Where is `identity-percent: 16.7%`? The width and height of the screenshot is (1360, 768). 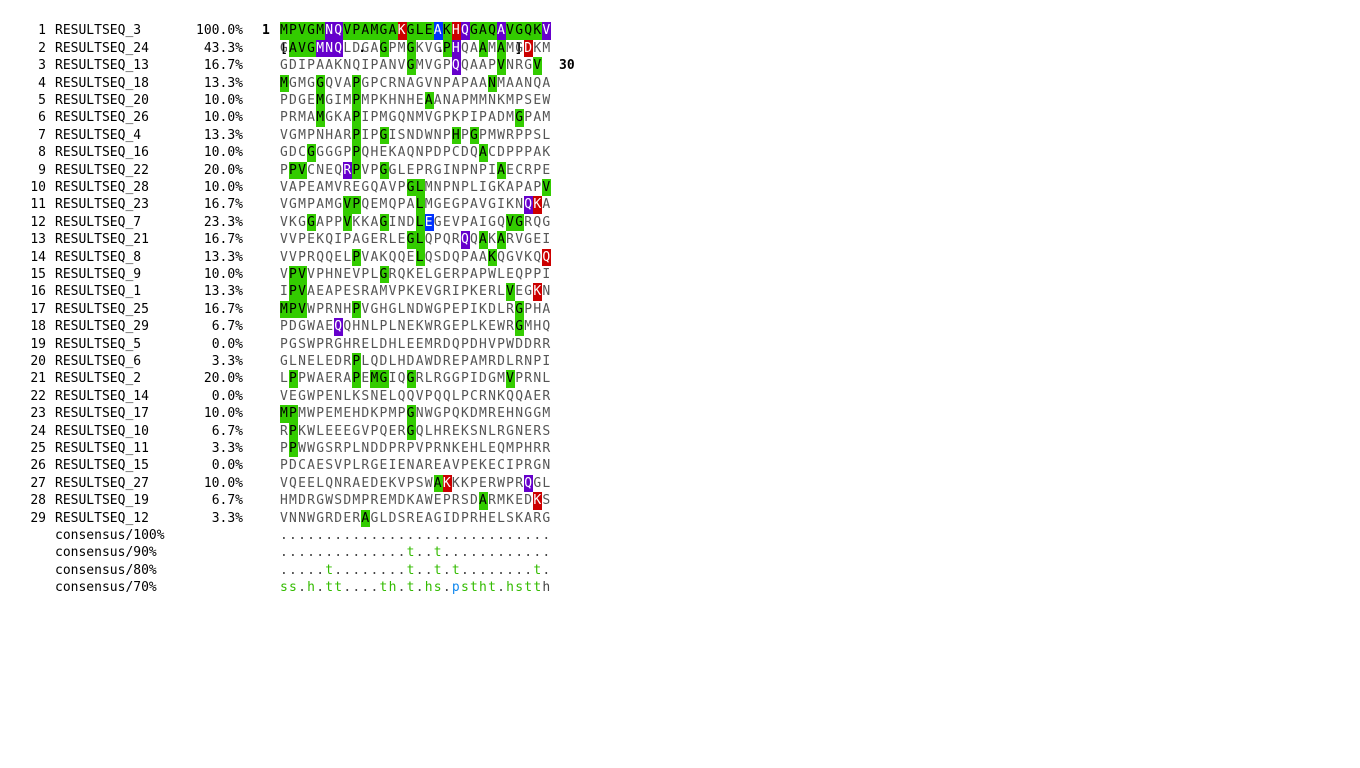 identity-percent: 16.7% is located at coordinates (223, 205).